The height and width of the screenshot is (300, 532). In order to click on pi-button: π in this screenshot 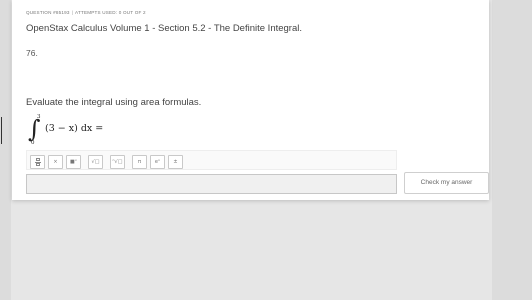, I will do `click(139, 162)`.